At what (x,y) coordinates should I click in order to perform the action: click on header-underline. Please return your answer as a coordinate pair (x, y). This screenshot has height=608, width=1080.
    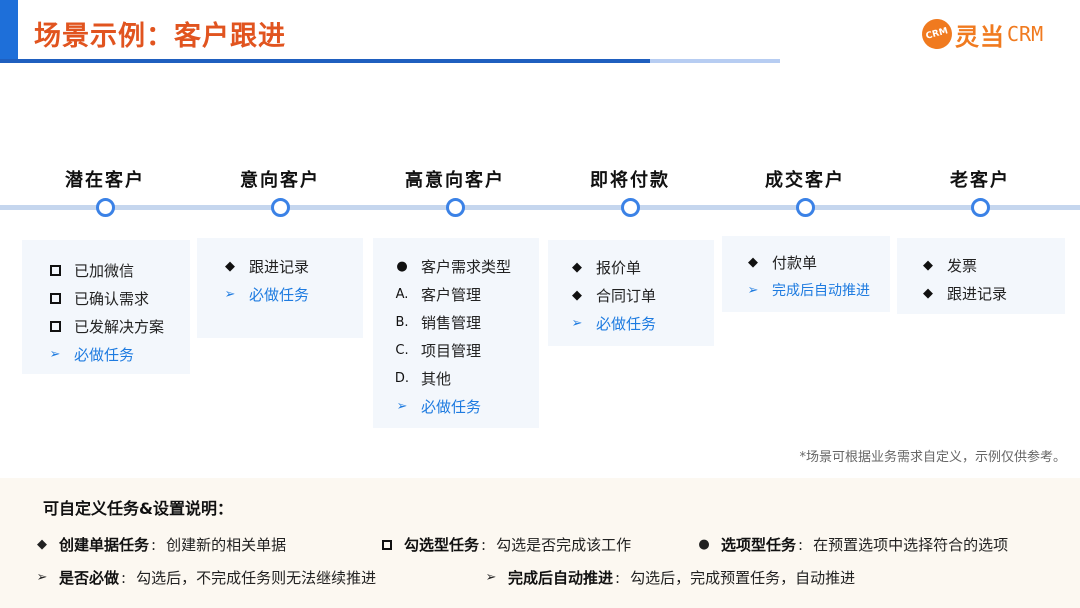
    Looking at the image, I should click on (325, 61).